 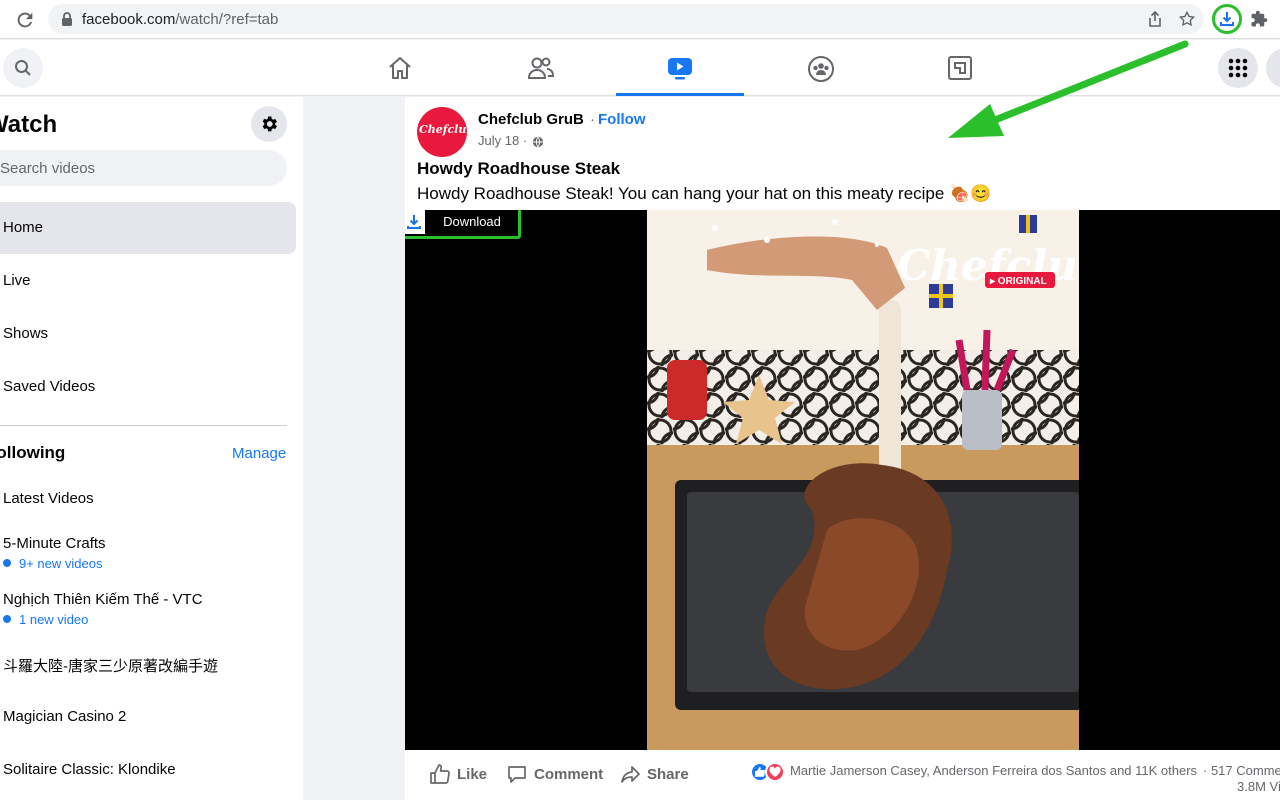 I want to click on sidebar-item-label: Live, so click(x=17, y=280).